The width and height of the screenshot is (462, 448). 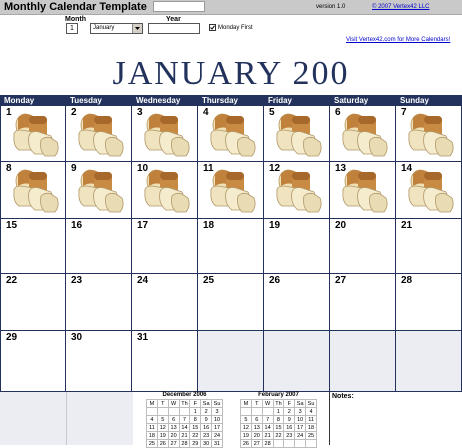 I want to click on mini-calendar-day: 11, so click(x=311, y=419).